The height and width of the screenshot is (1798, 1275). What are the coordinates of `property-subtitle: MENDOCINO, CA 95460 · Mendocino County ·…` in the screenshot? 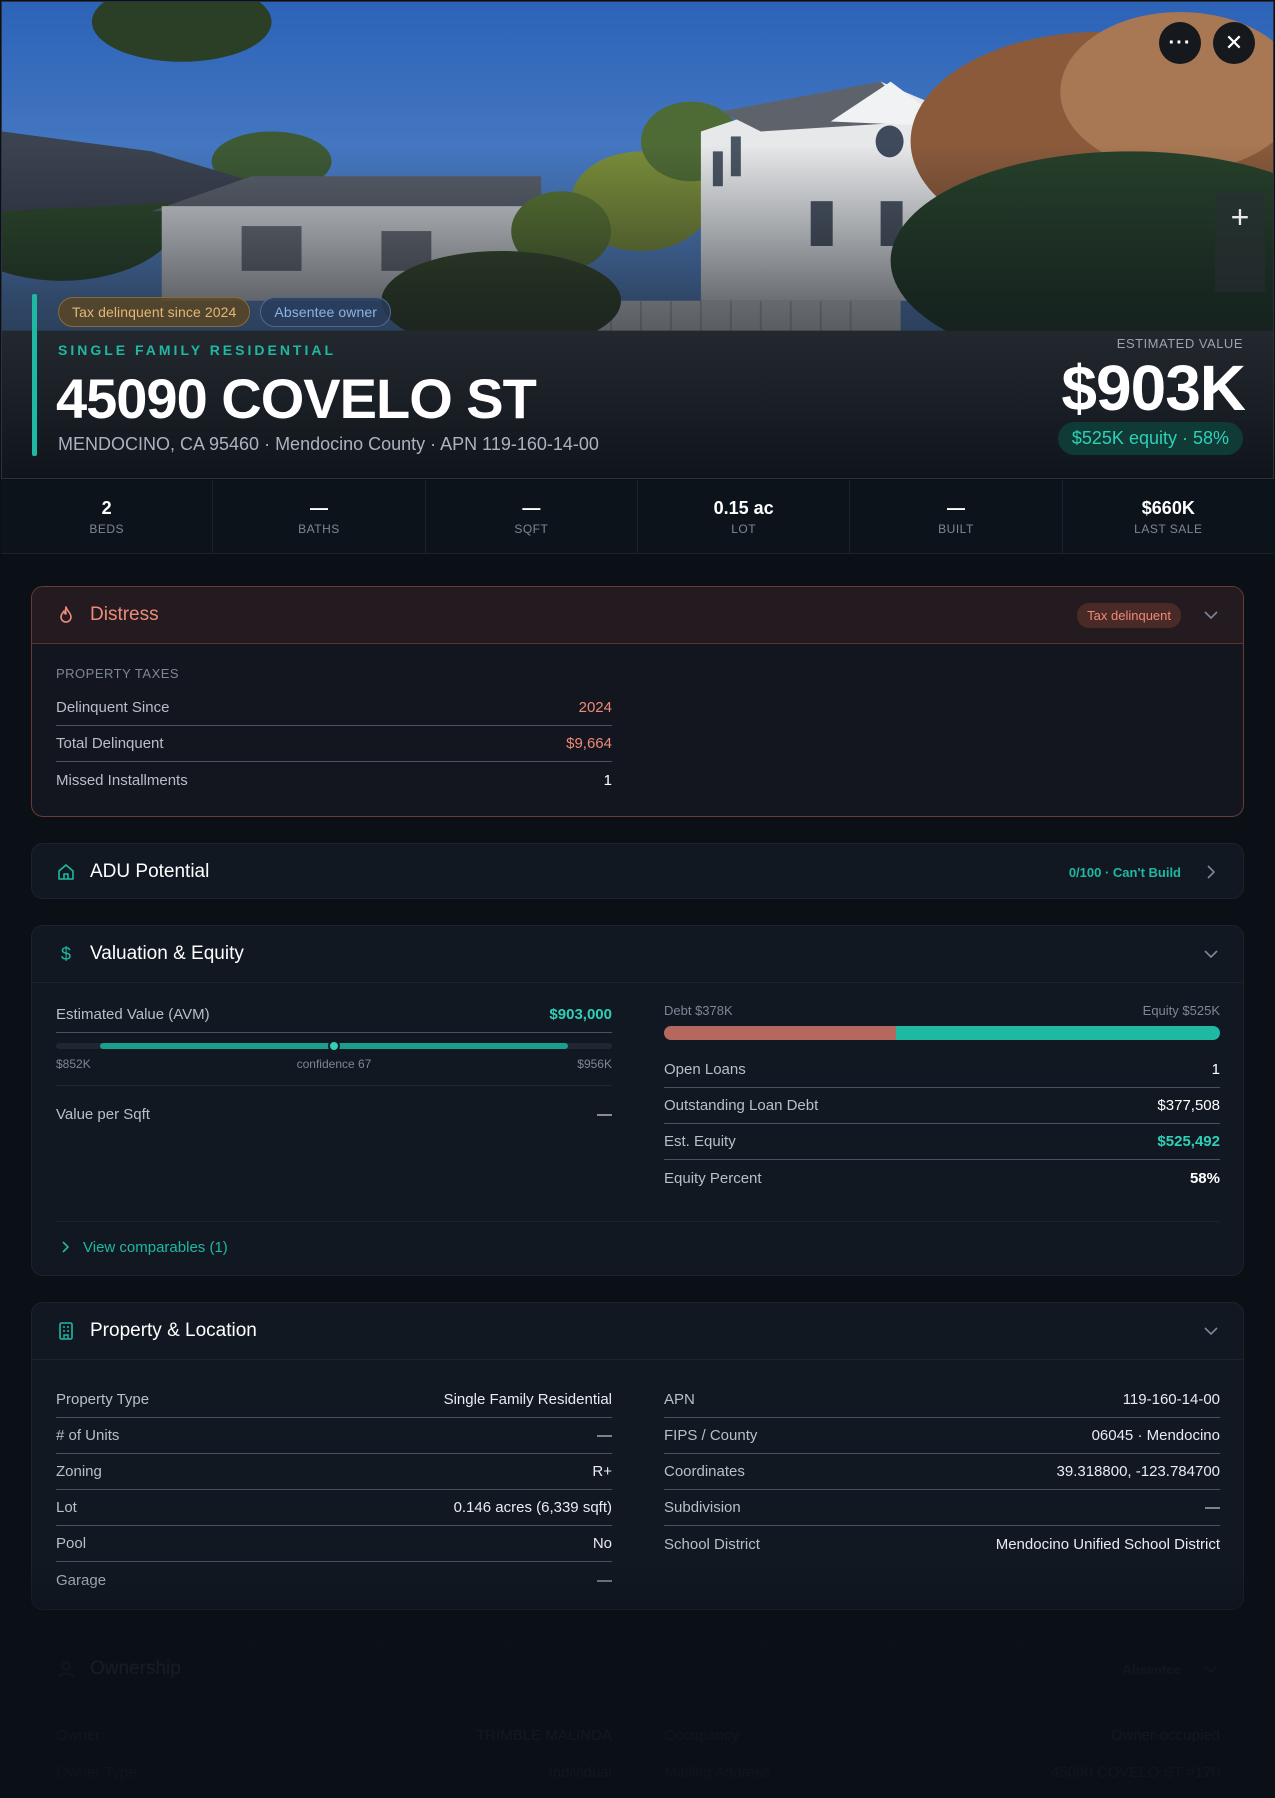 It's located at (328, 444).